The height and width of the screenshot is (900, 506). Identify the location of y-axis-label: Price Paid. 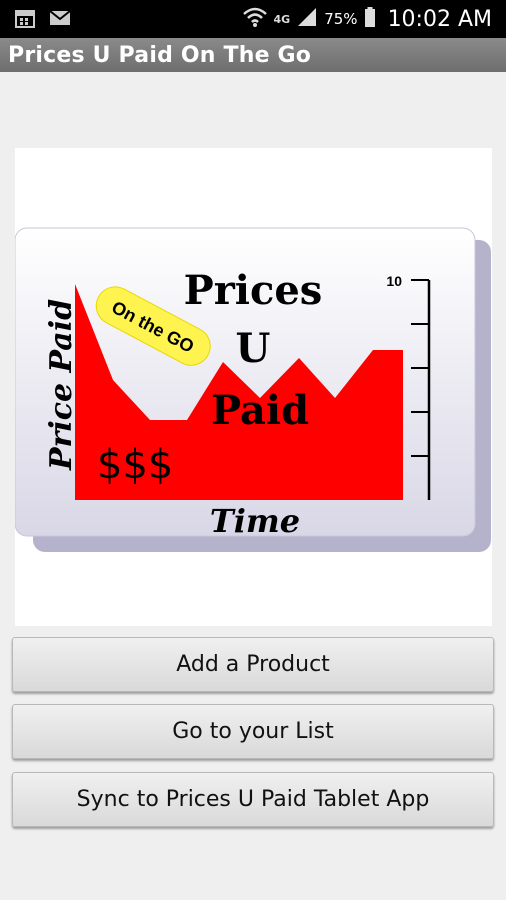
(61, 385).